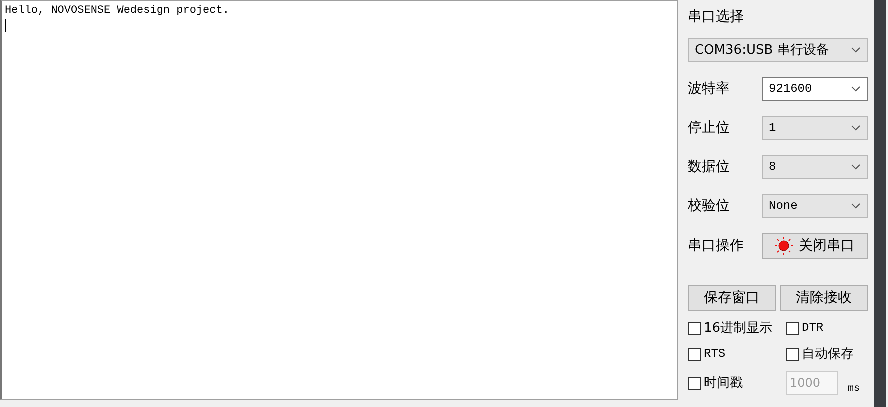  Describe the element at coordinates (715, 354) in the screenshot. I see `option-label: RTS` at that location.